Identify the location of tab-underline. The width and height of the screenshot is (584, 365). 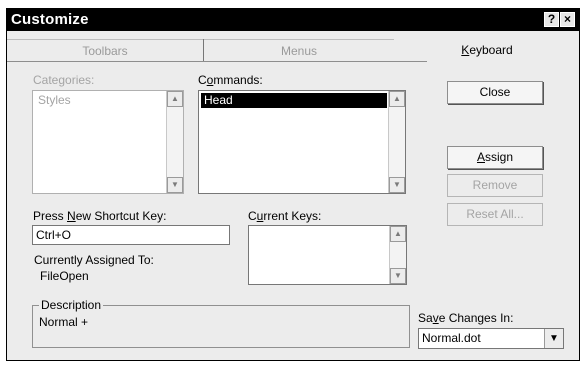
(217, 61).